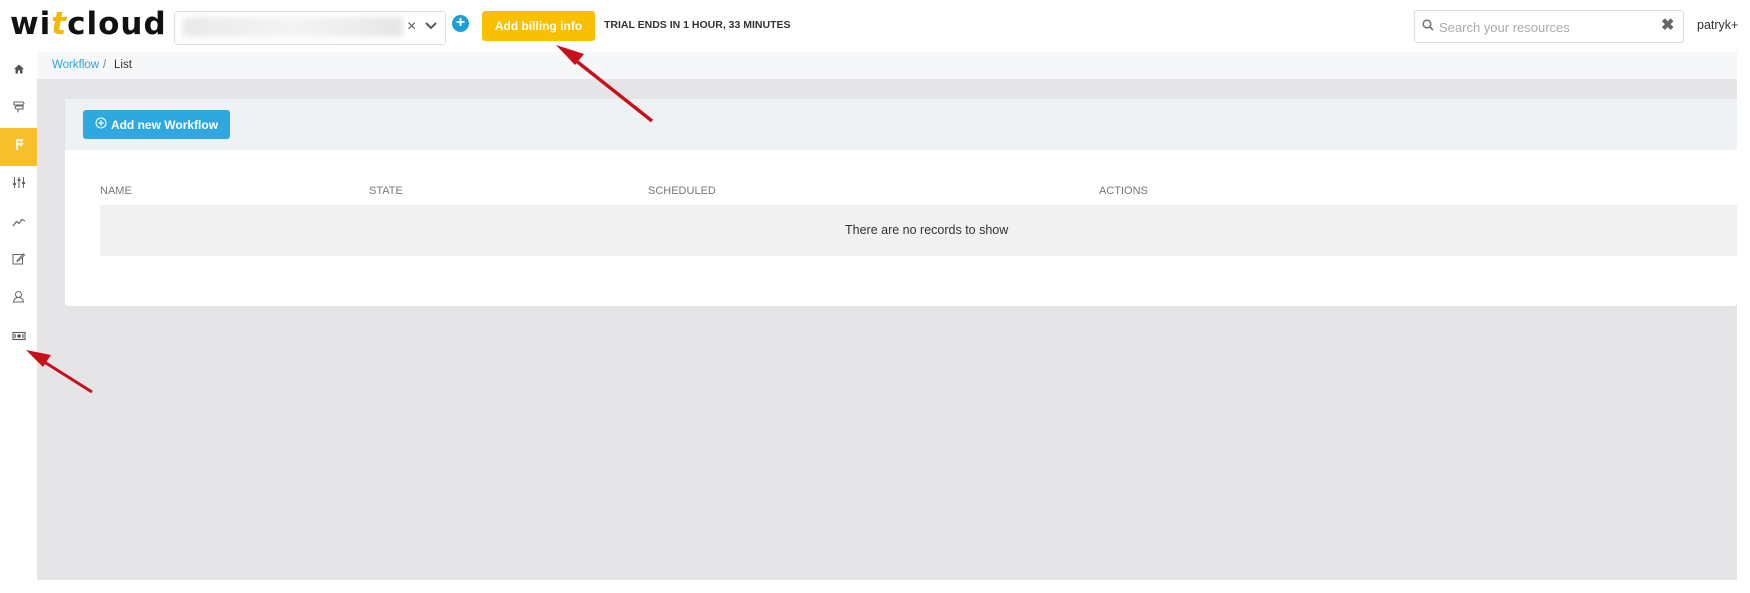 This screenshot has height=593, width=1750. I want to click on line-chart-icon, so click(19, 223).